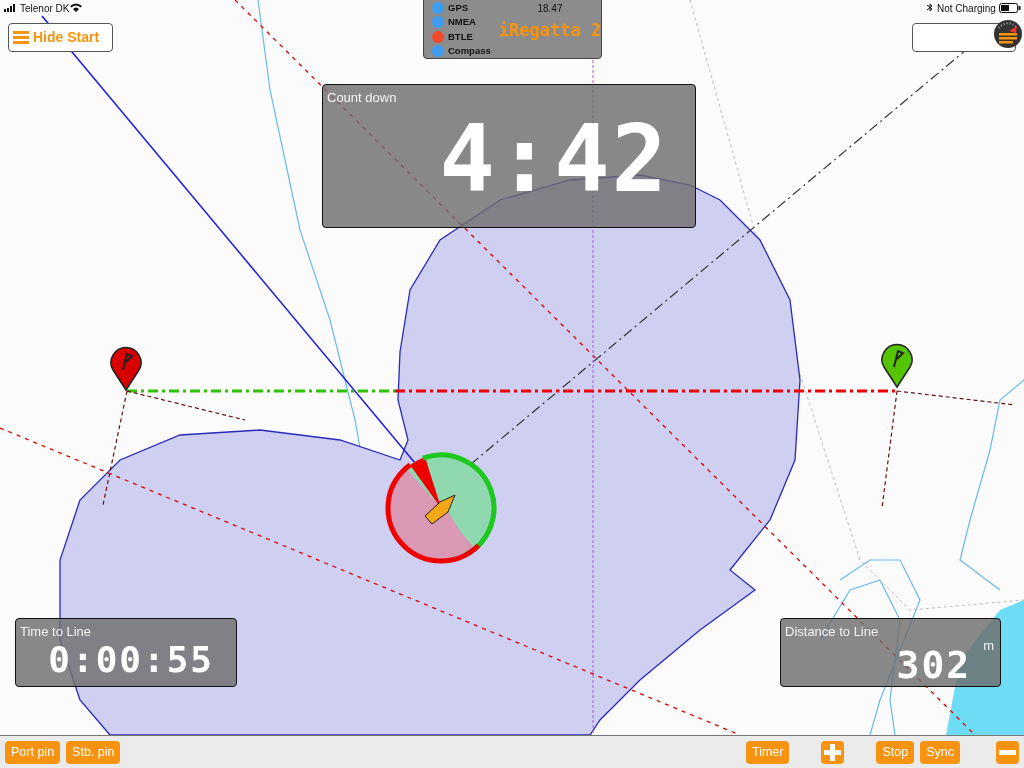 Image resolution: width=1024 pixels, height=768 pixels. Describe the element at coordinates (988, 645) in the screenshot. I see `unit-label: m` at that location.